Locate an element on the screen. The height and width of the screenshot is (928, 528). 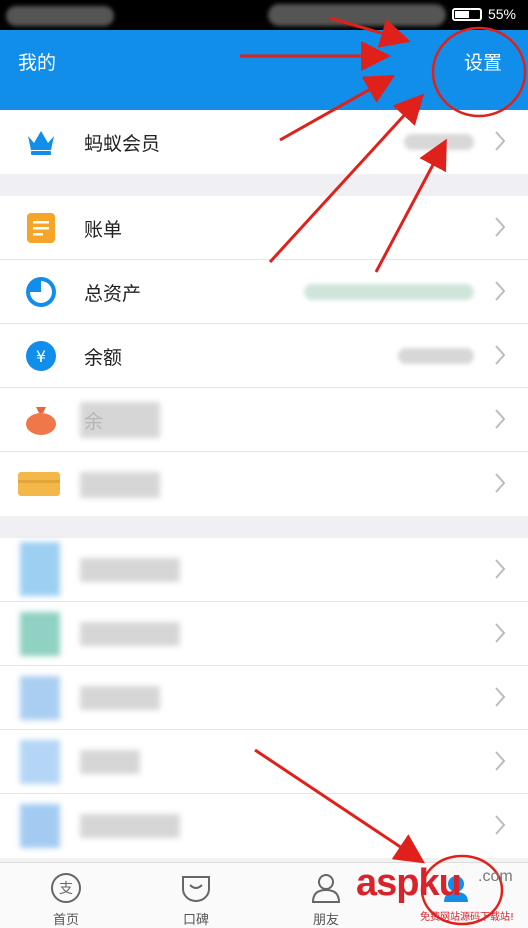
list-item-member: 蚂蚁会员 is located at coordinates (264, 142).